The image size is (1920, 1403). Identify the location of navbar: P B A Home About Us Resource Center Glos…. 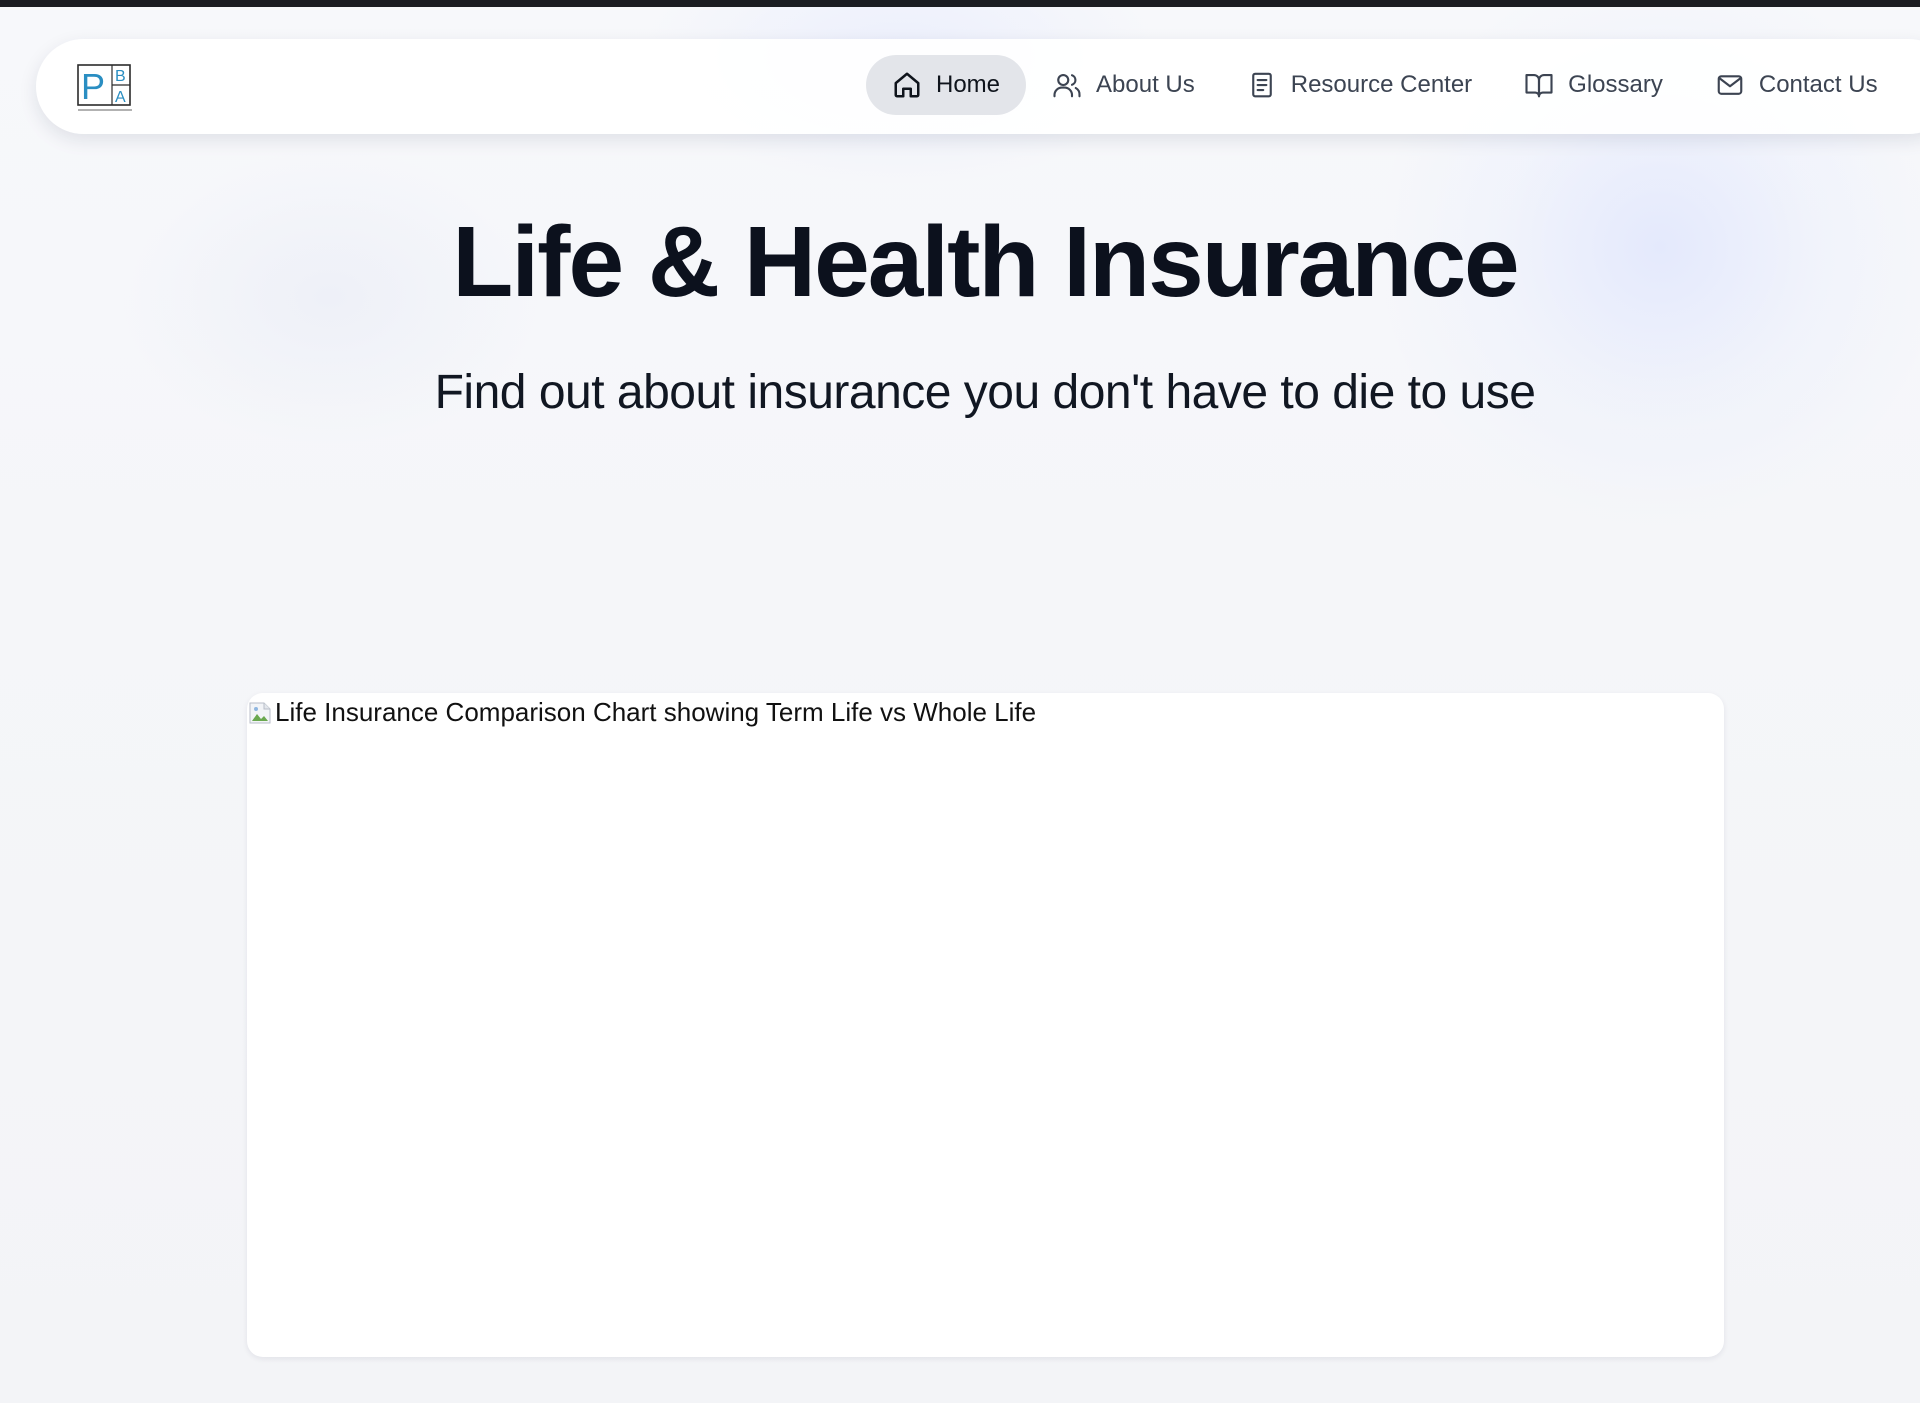
(978, 86).